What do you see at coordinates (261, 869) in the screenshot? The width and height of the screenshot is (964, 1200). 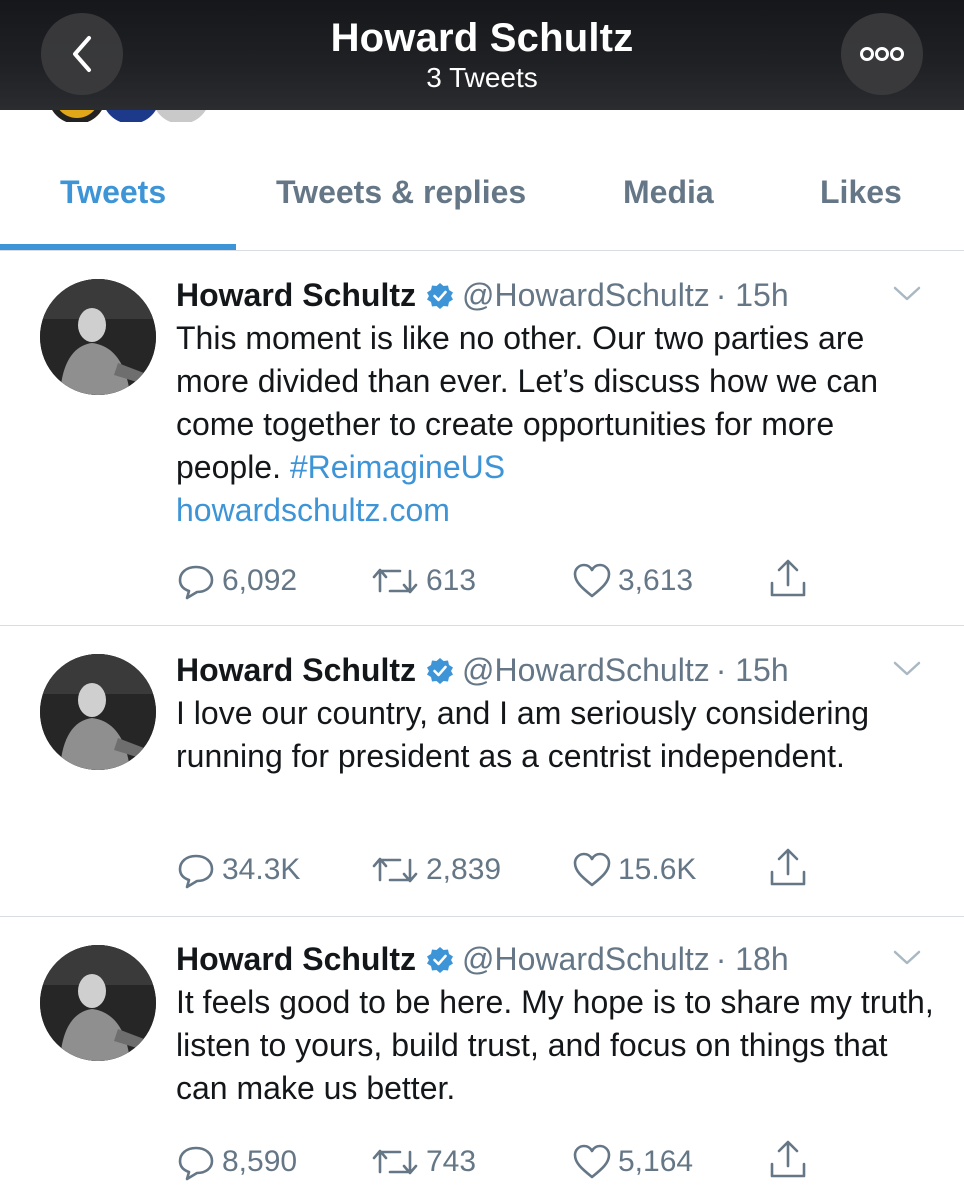 I see `reply-count: 34.3K` at bounding box center [261, 869].